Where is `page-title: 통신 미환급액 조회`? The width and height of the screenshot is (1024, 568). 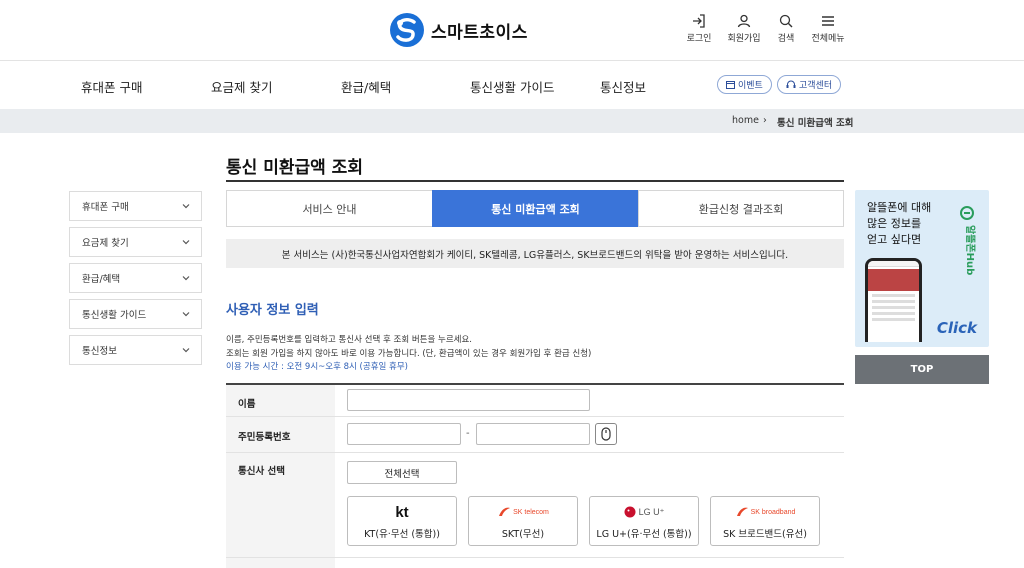
page-title: 통신 미환급액 조회 is located at coordinates (294, 168).